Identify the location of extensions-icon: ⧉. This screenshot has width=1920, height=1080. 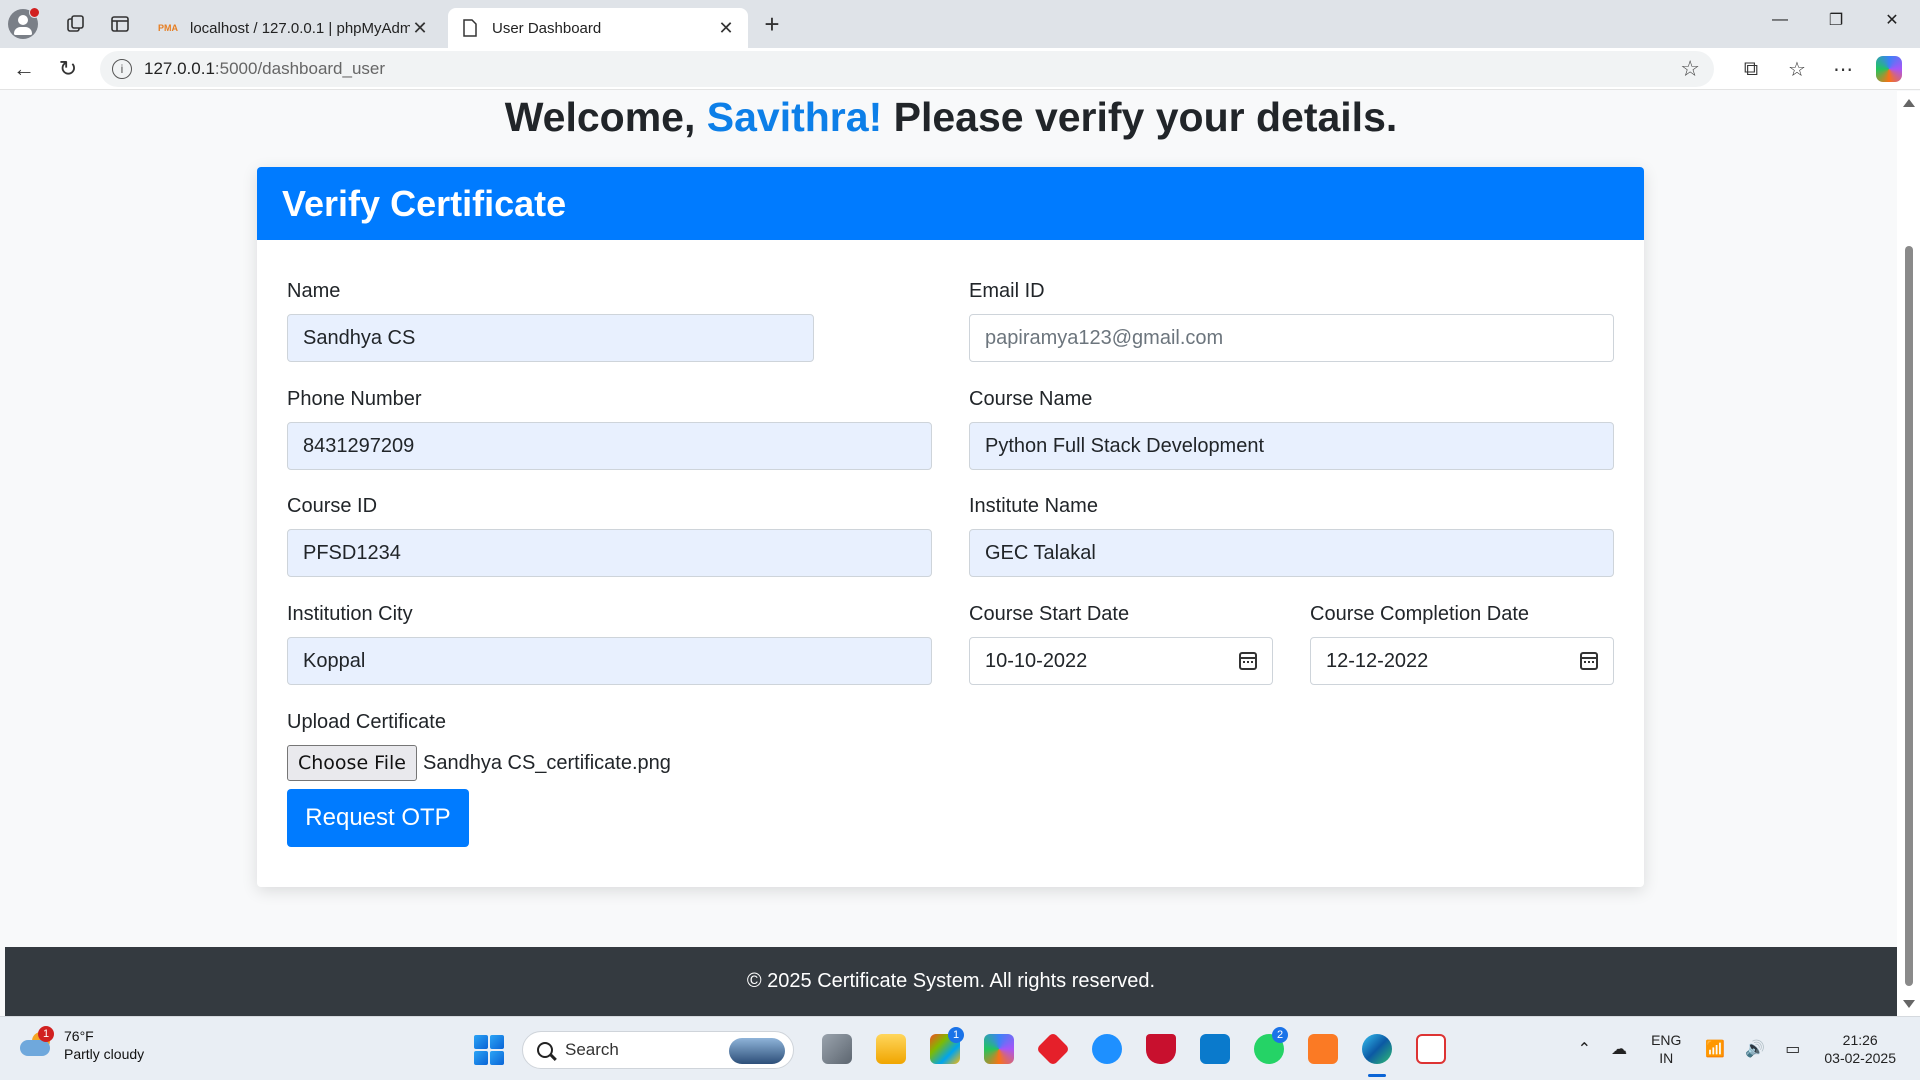
(1751, 69).